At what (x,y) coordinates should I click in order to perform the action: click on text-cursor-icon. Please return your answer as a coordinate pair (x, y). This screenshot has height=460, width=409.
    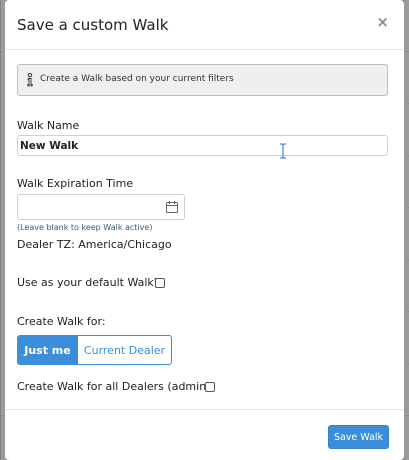
    Looking at the image, I should click on (283, 151).